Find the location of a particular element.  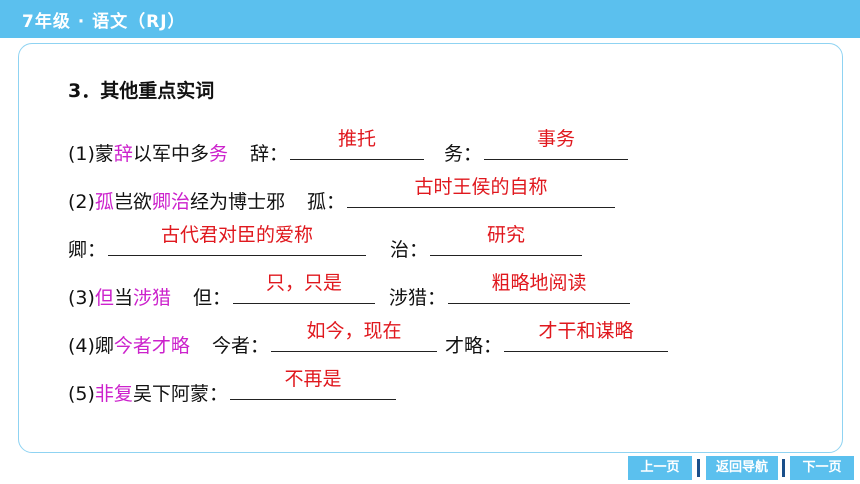

answer-blank: 才干和谋略 is located at coordinates (585, 336).